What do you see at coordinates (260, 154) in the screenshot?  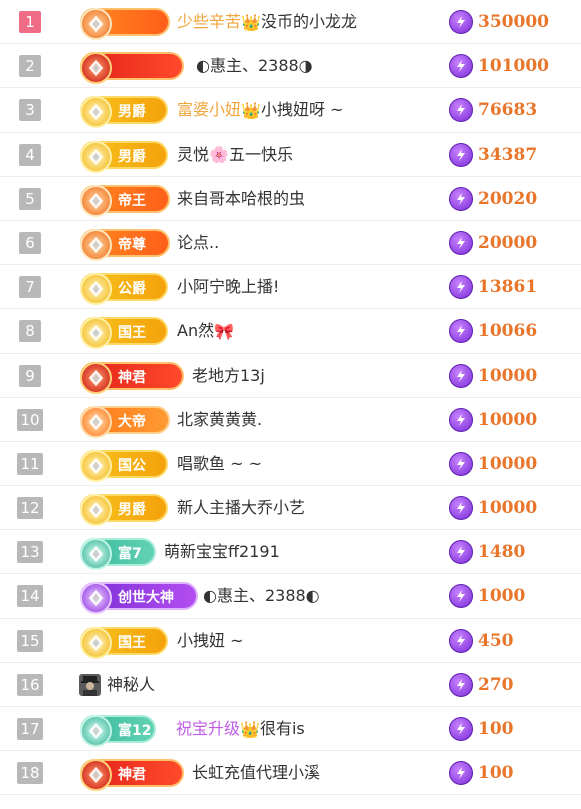 I see `name-text: 五一快乐` at bounding box center [260, 154].